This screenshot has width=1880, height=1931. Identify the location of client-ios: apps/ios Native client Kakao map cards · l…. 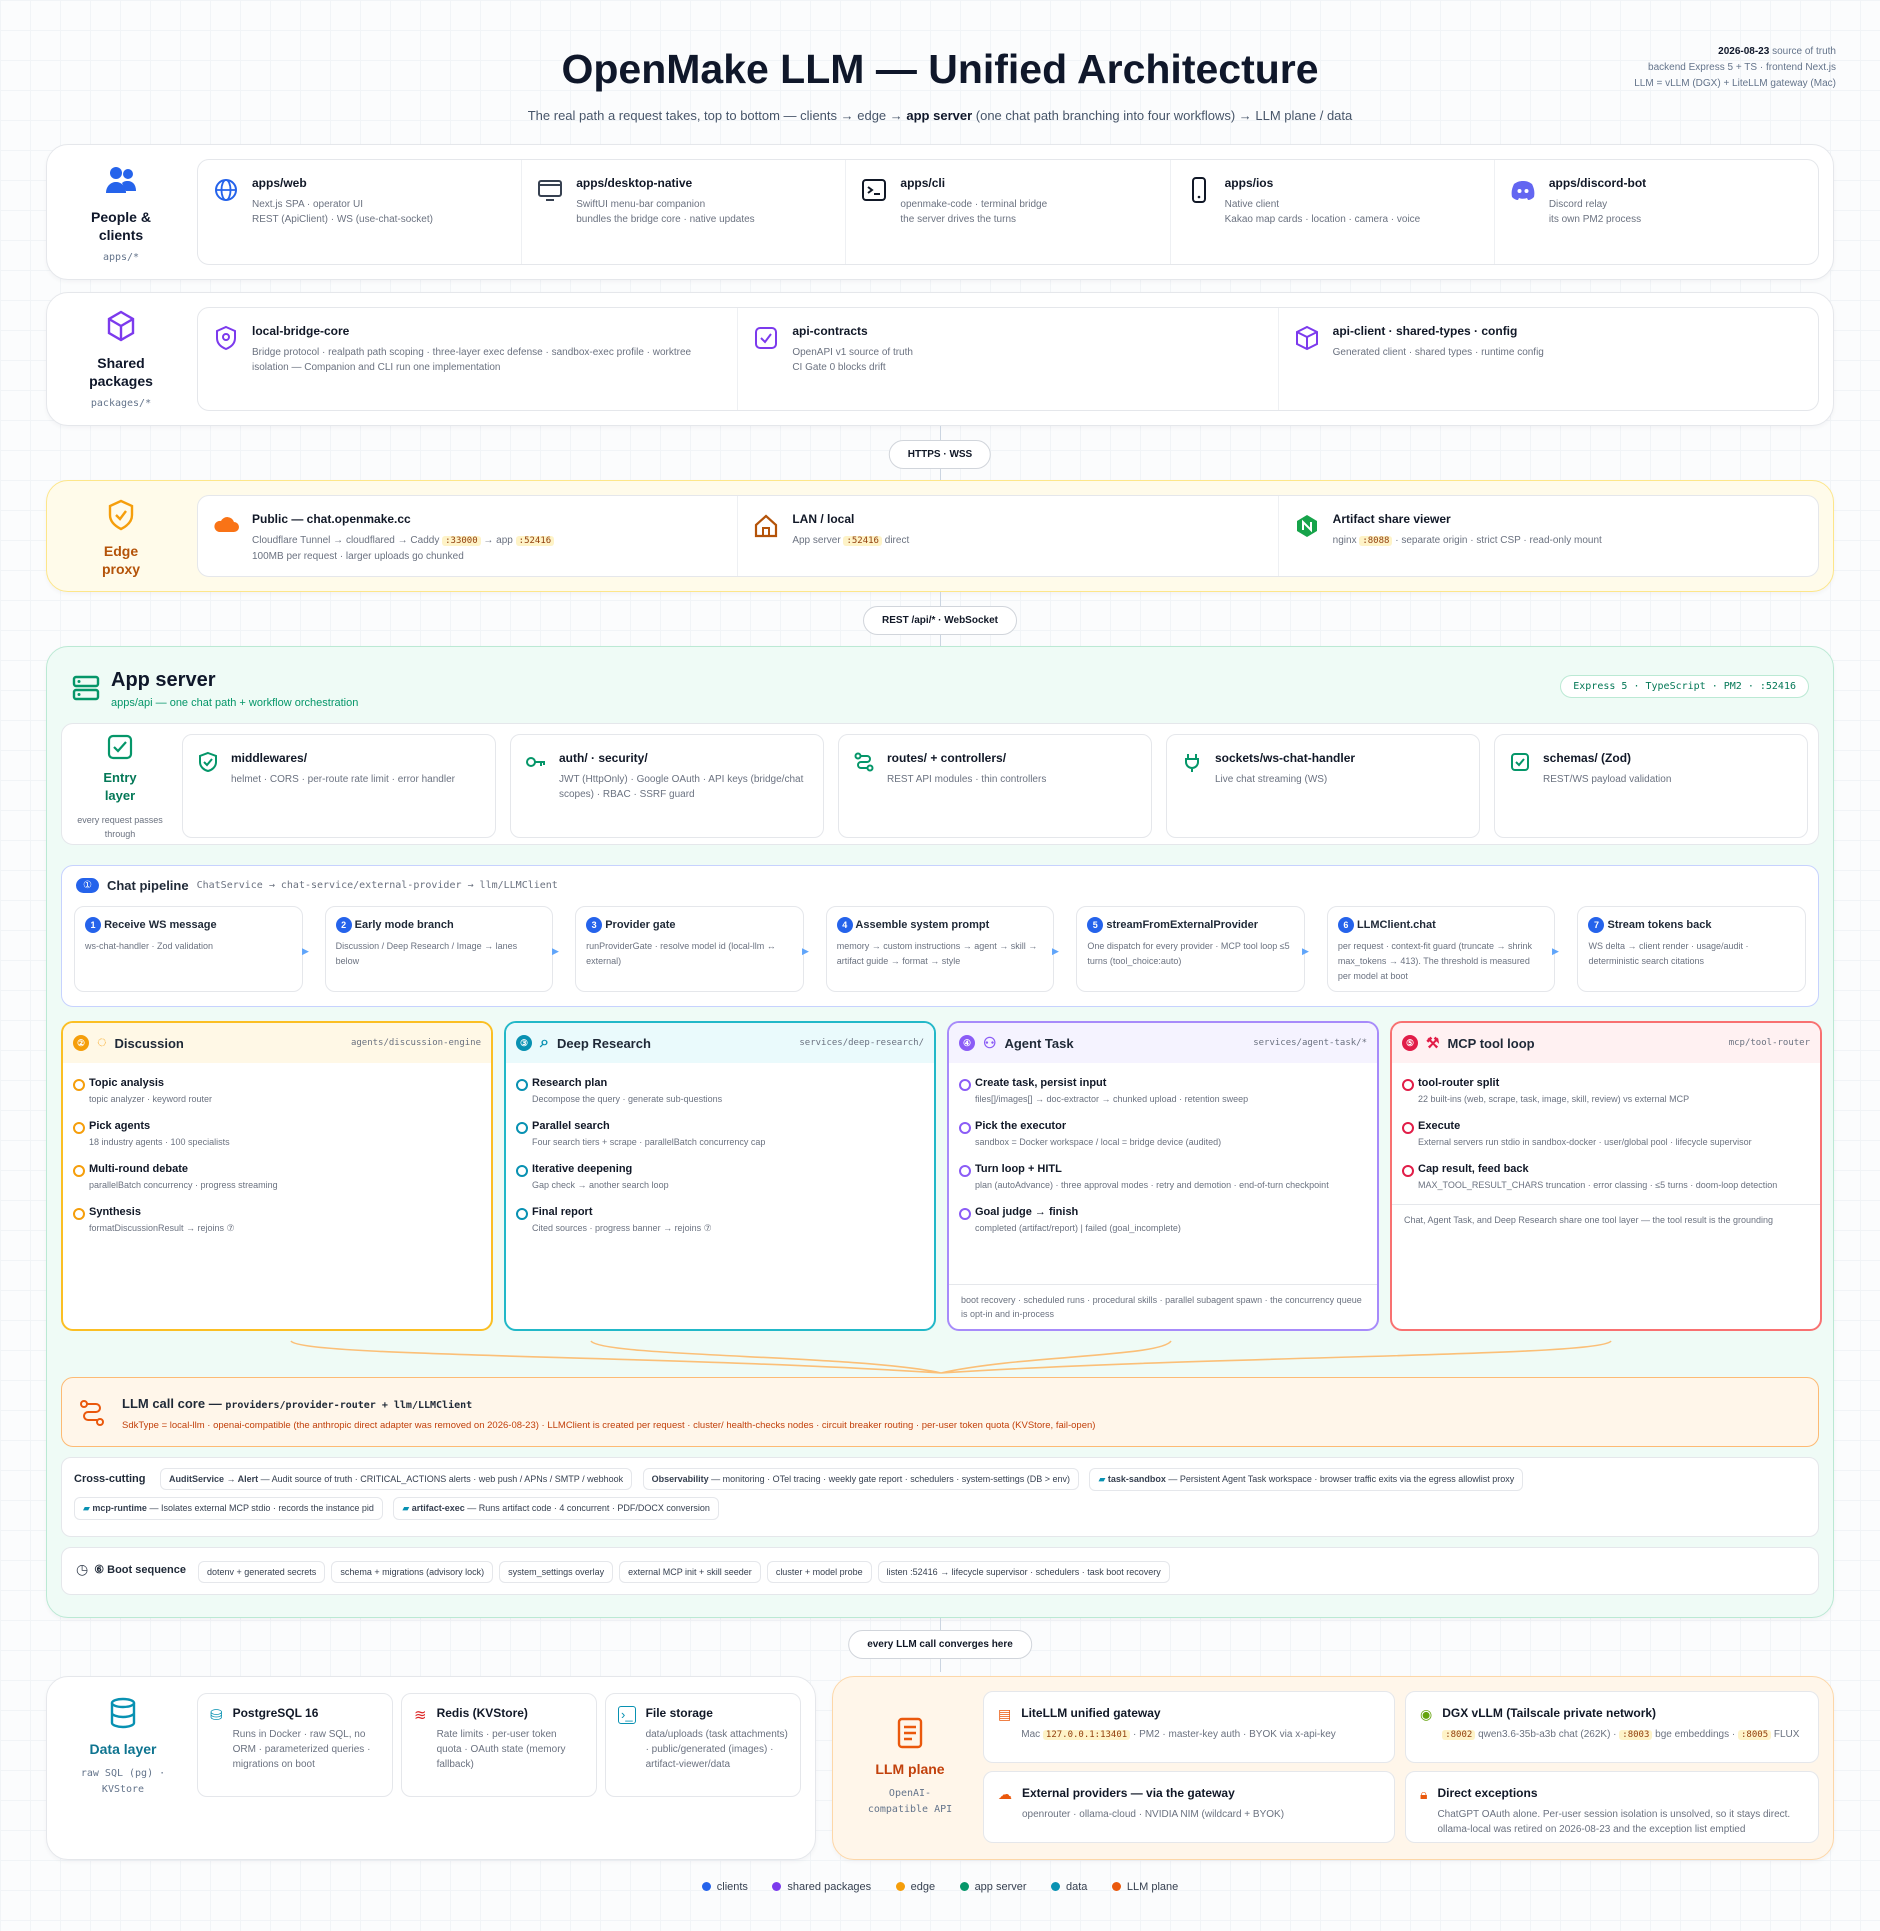
(1333, 212).